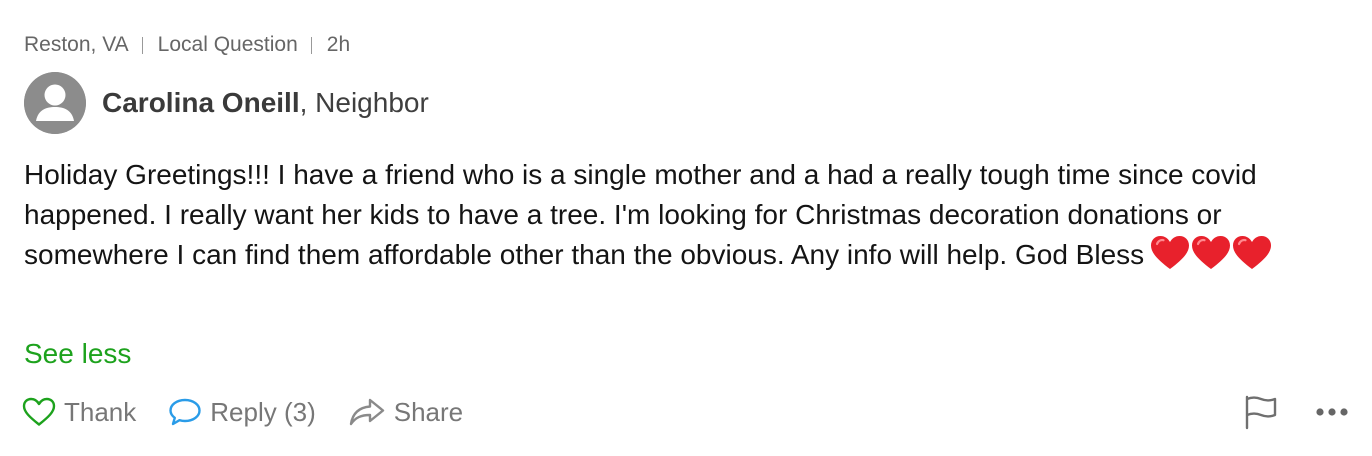 This screenshot has height=456, width=1372. Describe the element at coordinates (228, 45) in the screenshot. I see `category-link: Local Question` at that location.